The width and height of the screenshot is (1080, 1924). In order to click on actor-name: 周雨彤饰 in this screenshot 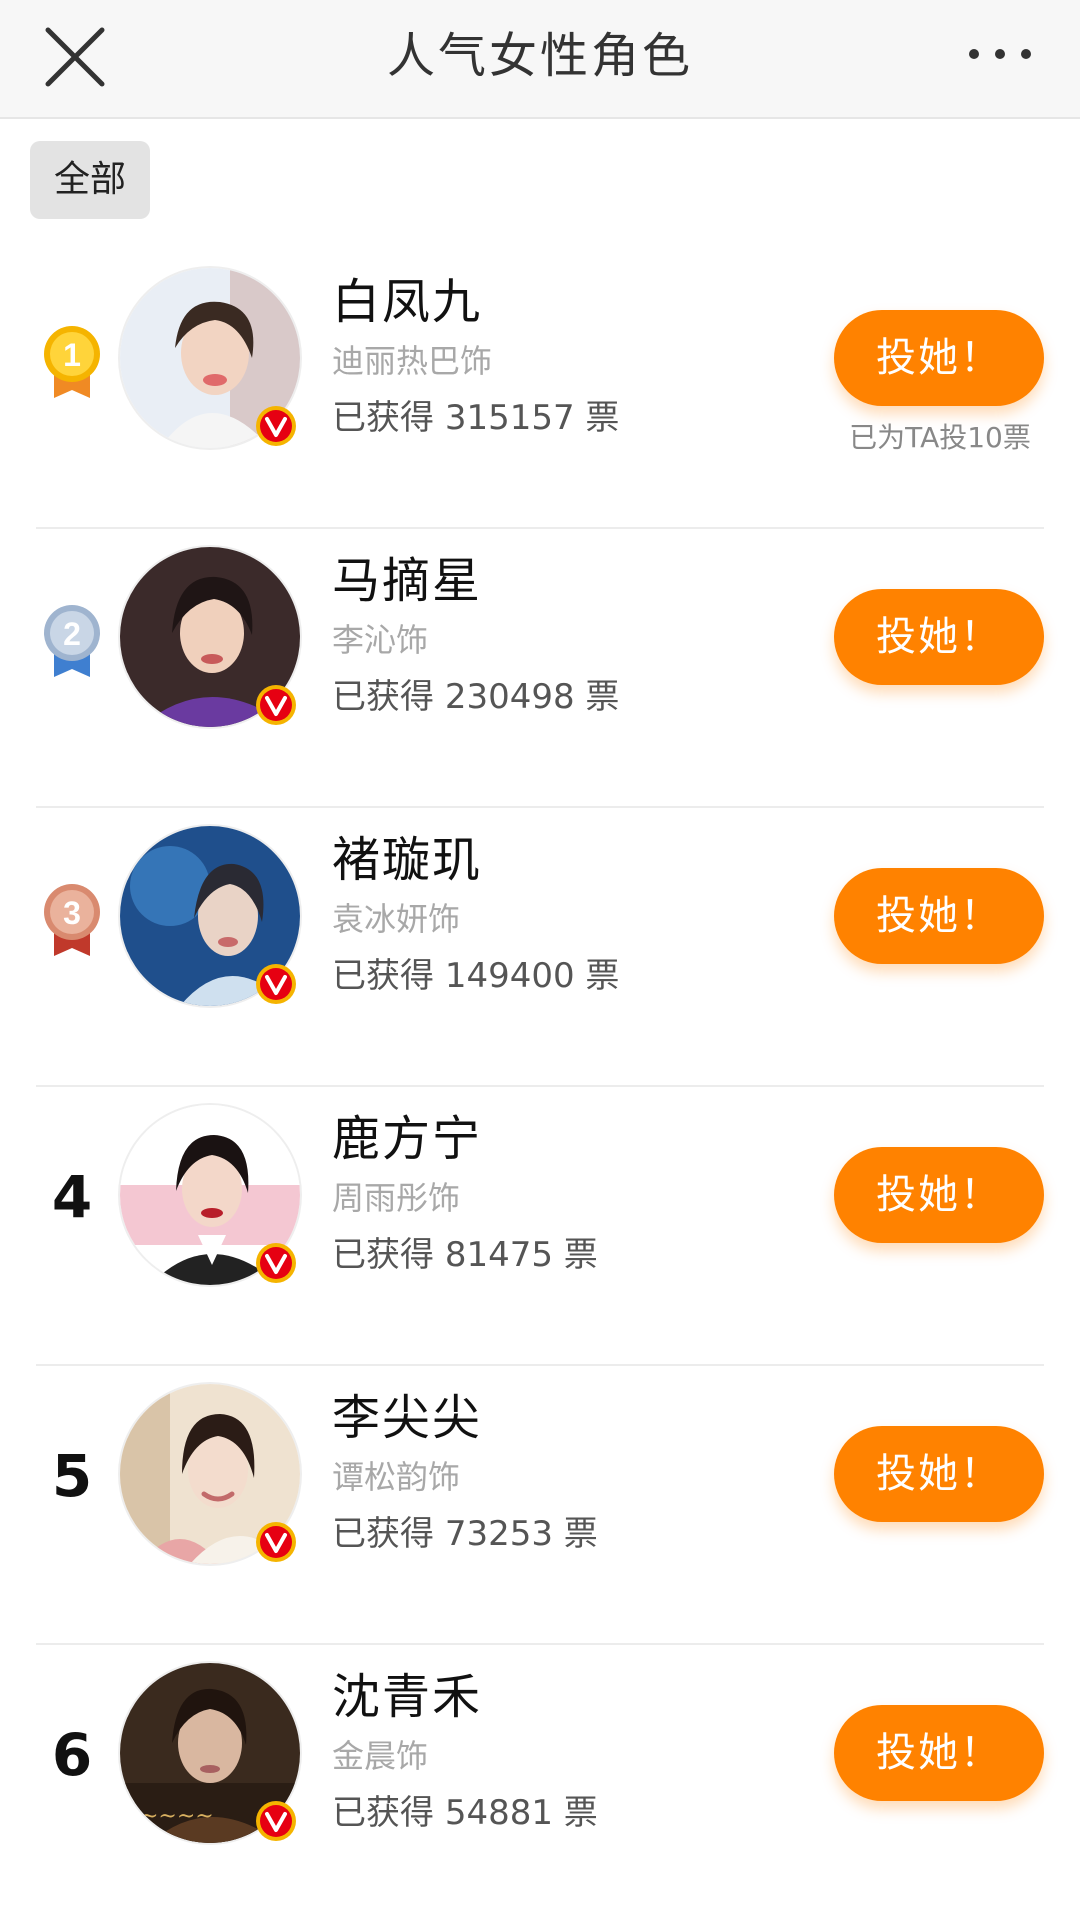, I will do `click(396, 1198)`.